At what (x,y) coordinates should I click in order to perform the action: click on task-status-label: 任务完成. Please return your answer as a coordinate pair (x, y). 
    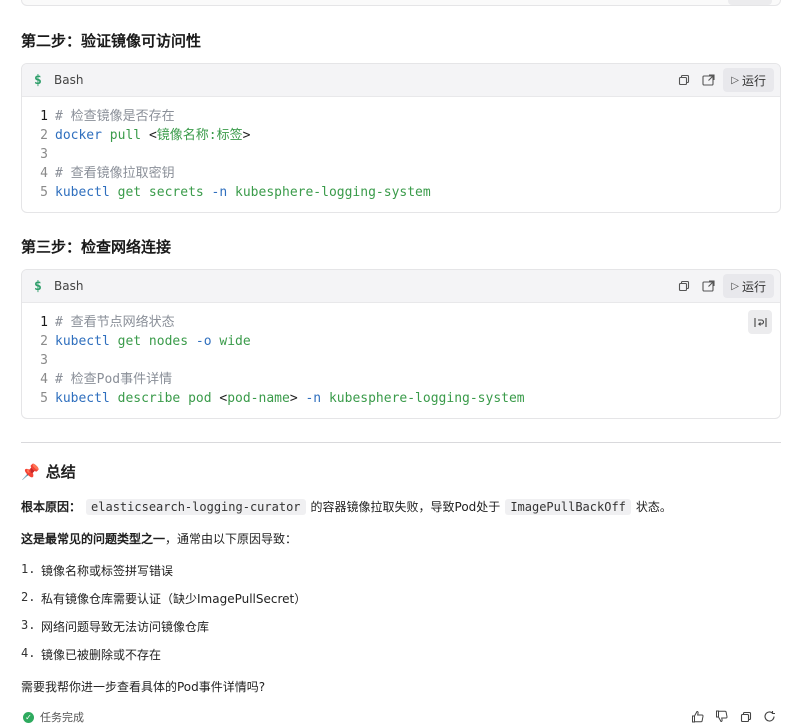
    Looking at the image, I should click on (62, 717).